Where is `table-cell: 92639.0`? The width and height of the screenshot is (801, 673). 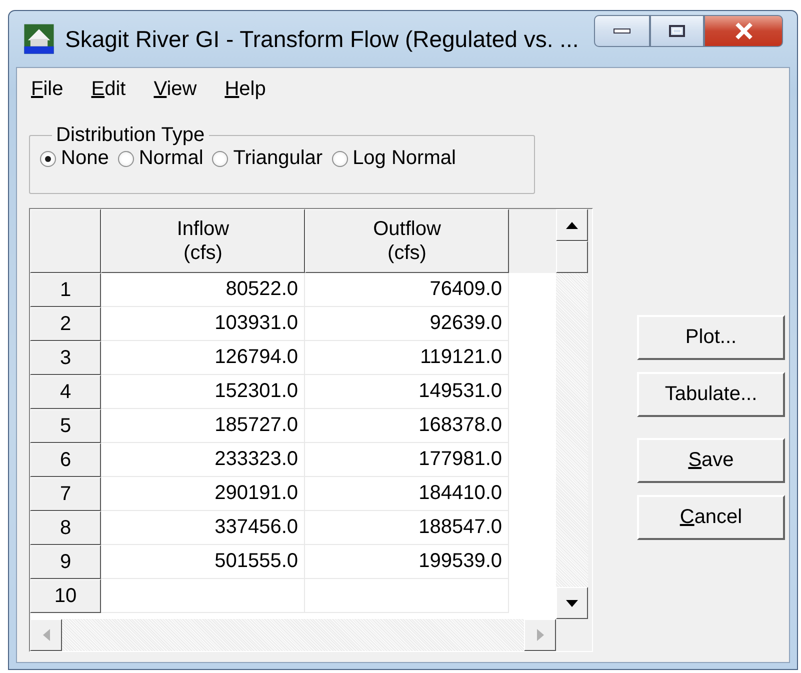 table-cell: 92639.0 is located at coordinates (407, 324).